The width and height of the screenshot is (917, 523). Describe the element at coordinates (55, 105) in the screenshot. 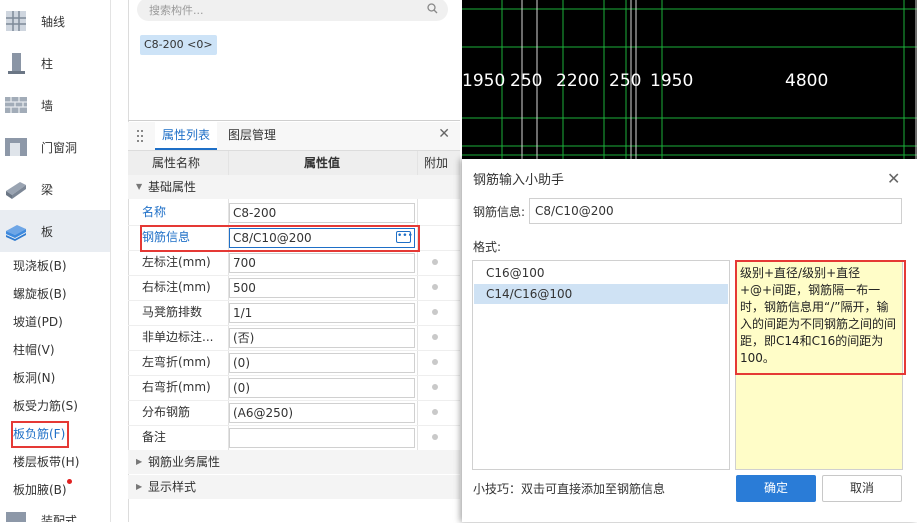

I see `nav-item-wall: 墙` at that location.